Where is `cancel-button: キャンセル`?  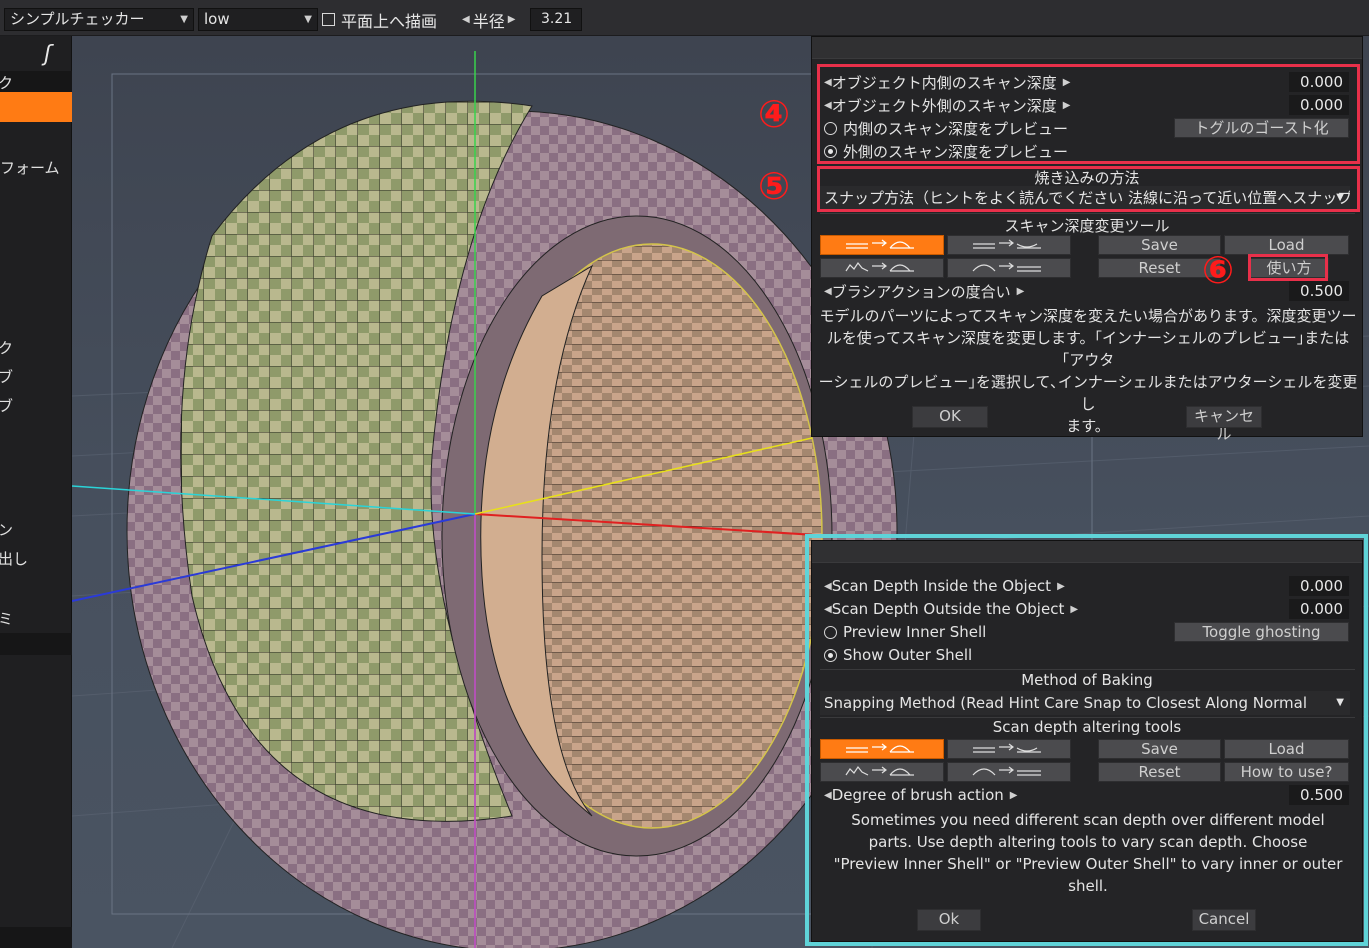 cancel-button: キャンセル is located at coordinates (1224, 424).